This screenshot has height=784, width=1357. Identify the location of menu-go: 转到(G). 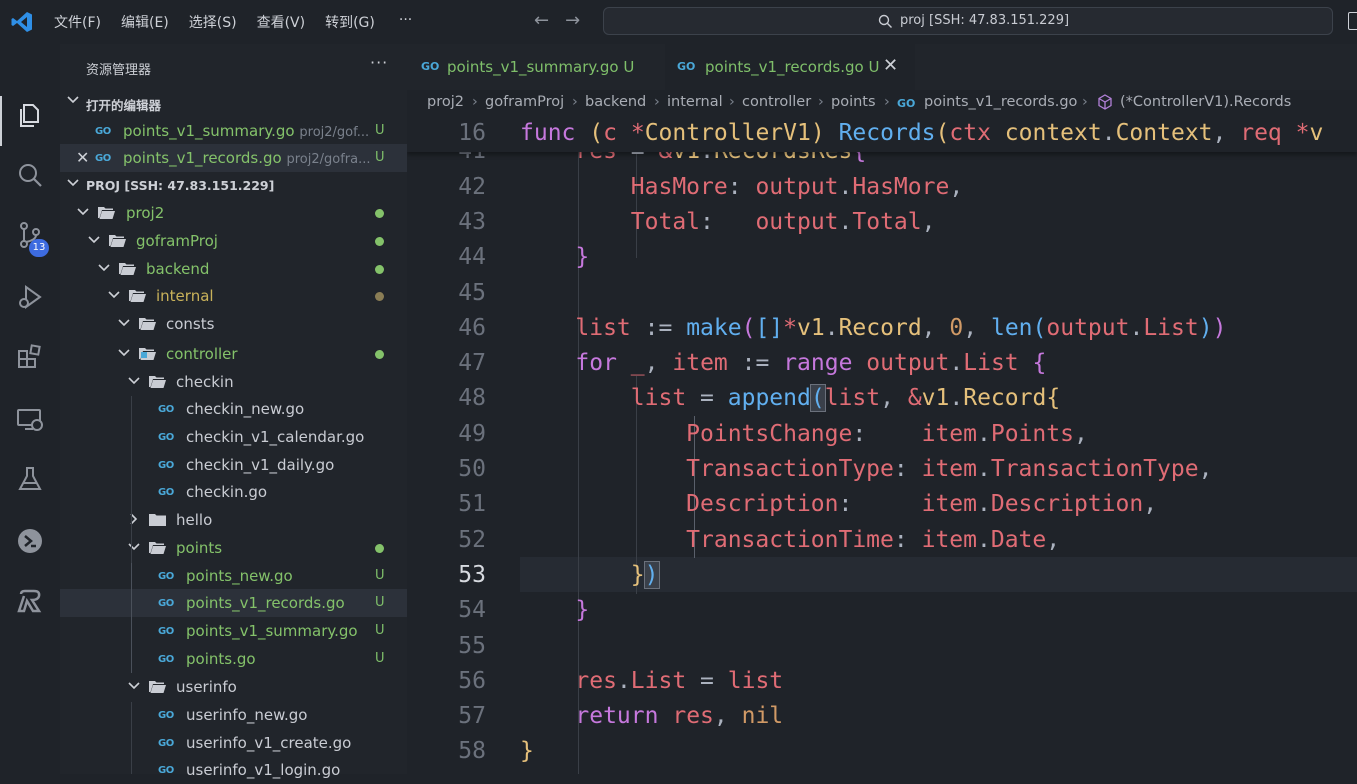
(350, 22).